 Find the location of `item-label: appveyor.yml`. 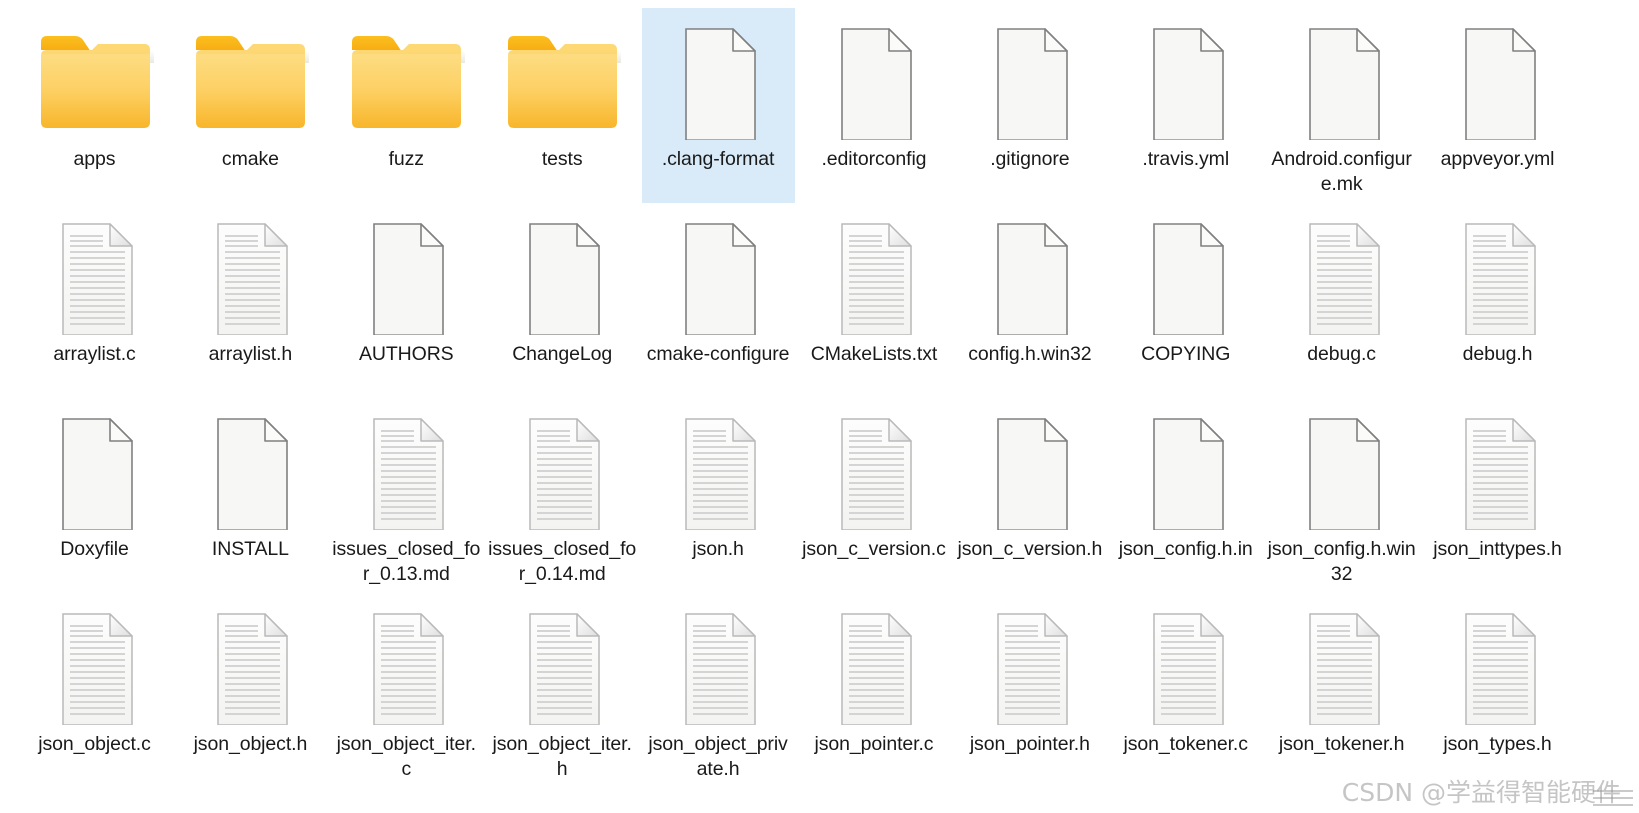

item-label: appveyor.yml is located at coordinates (1497, 159).